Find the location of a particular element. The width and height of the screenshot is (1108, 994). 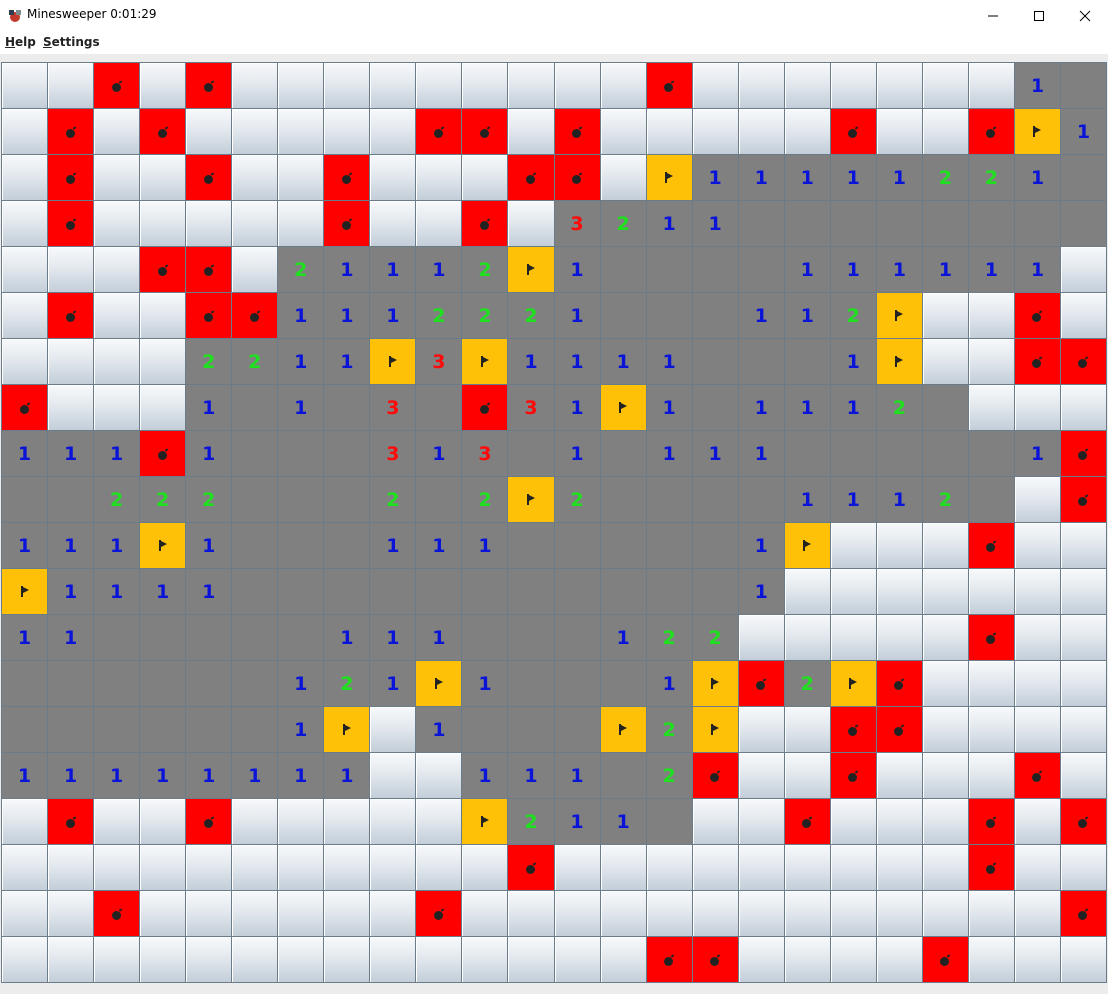

number-tile: 3 is located at coordinates (531, 407).